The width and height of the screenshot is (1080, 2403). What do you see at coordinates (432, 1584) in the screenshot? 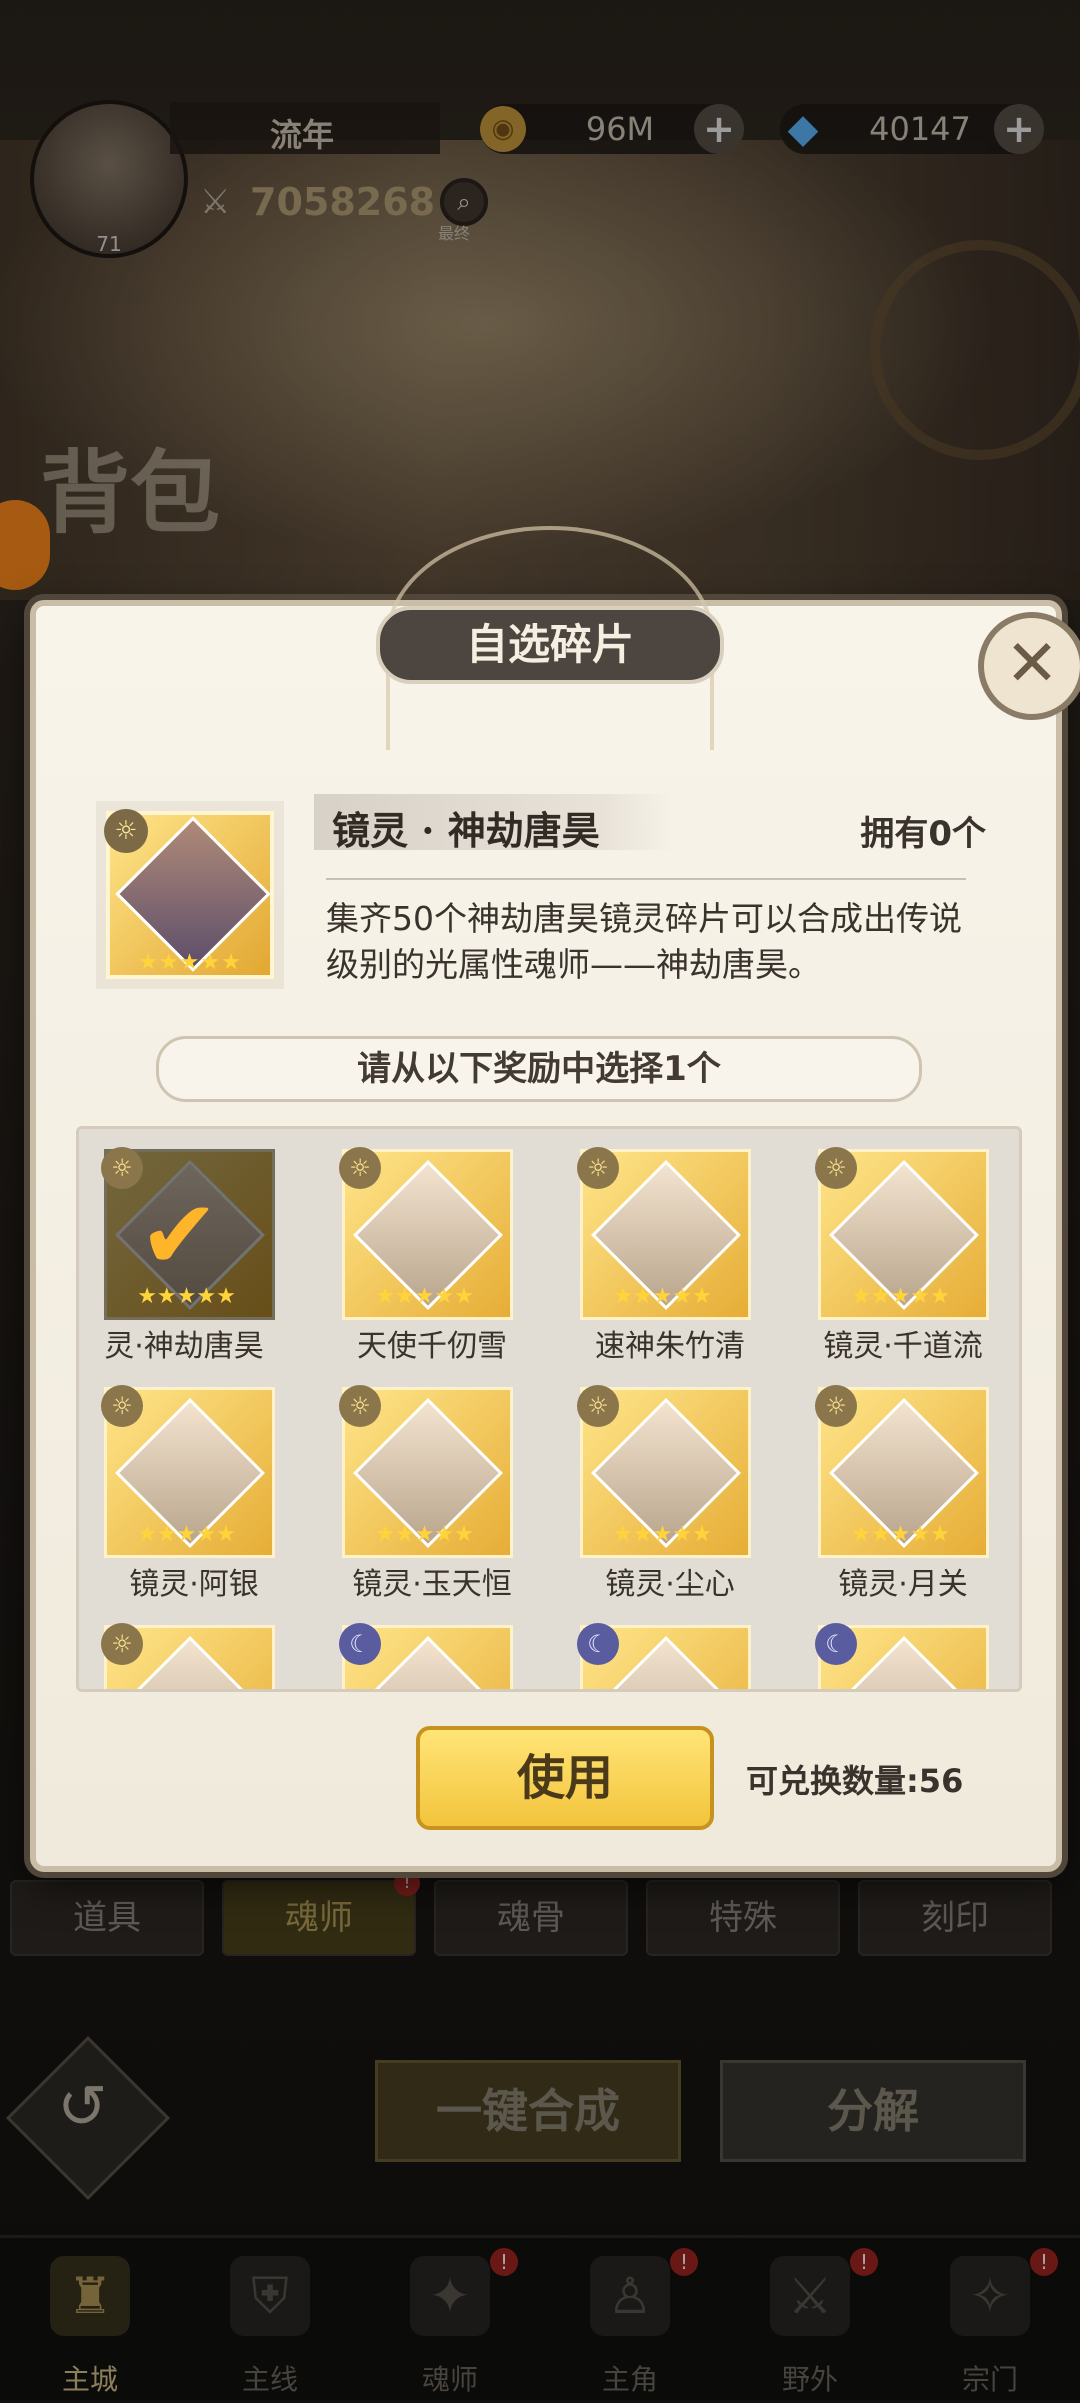
I see `reward-name: 镜灵·玉天恒` at bounding box center [432, 1584].